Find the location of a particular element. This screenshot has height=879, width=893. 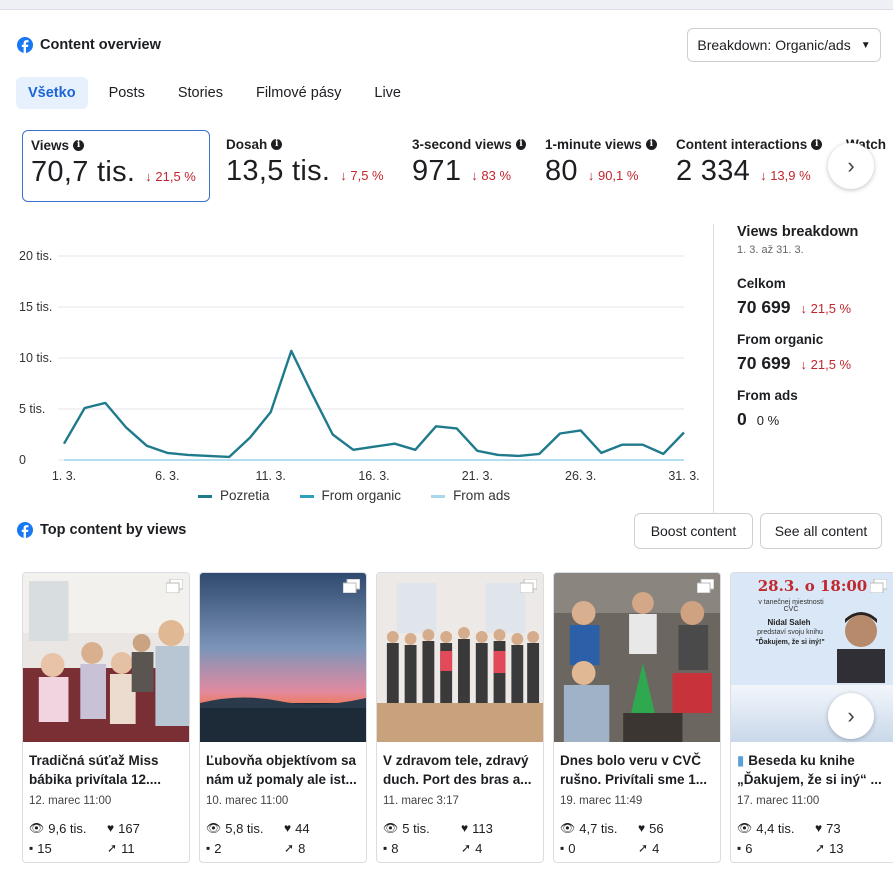

total-label: Celkom is located at coordinates (761, 283).